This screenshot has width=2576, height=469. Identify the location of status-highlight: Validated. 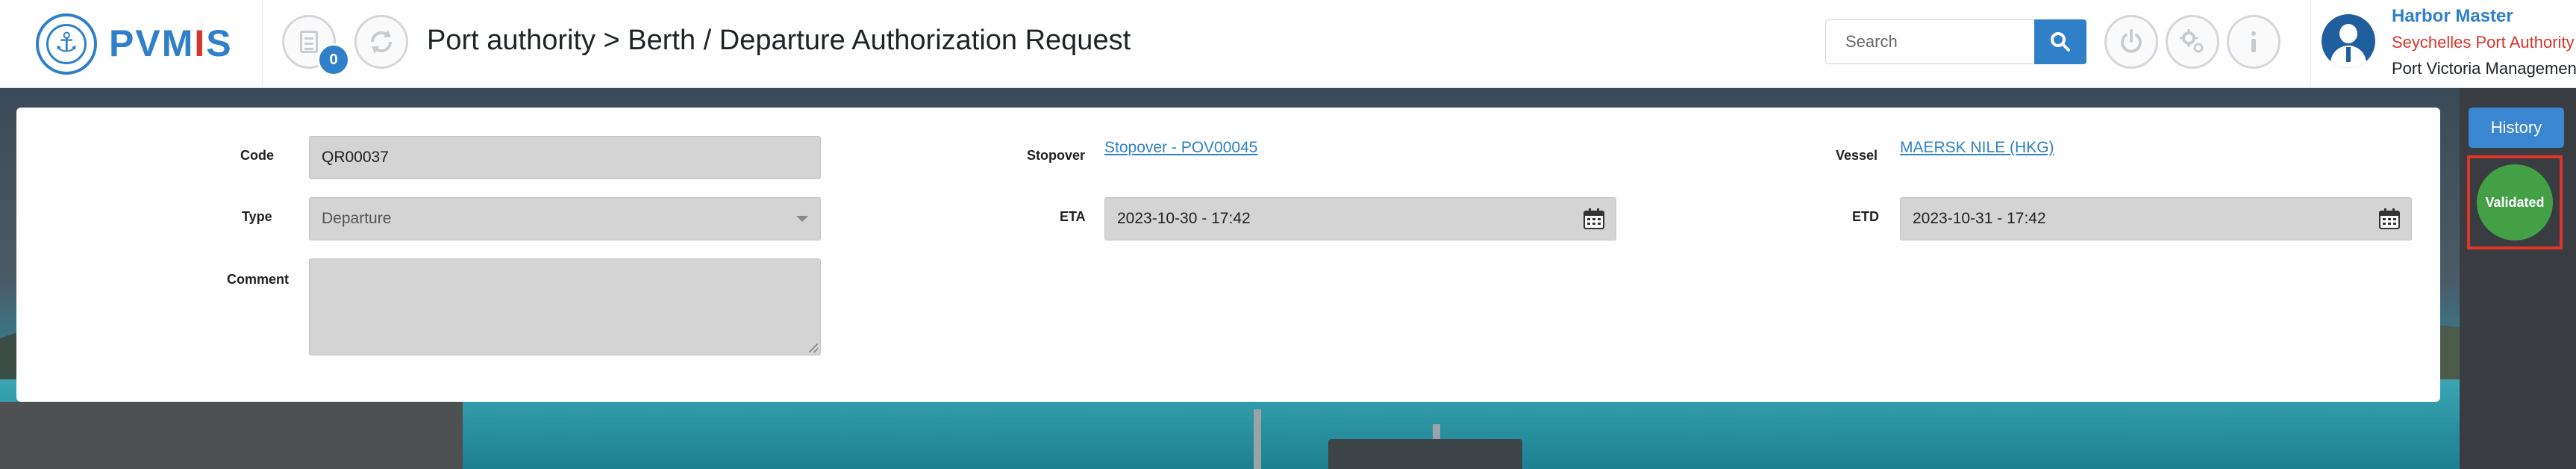
(2515, 202).